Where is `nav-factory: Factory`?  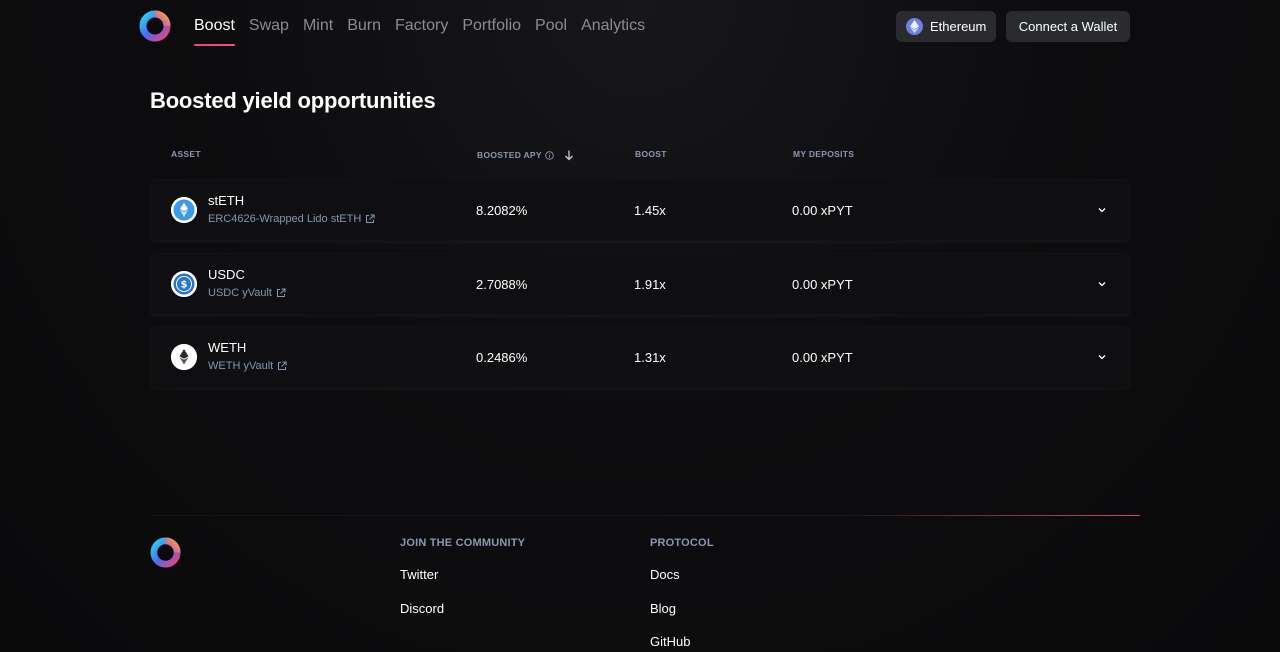
nav-factory: Factory is located at coordinates (421, 31).